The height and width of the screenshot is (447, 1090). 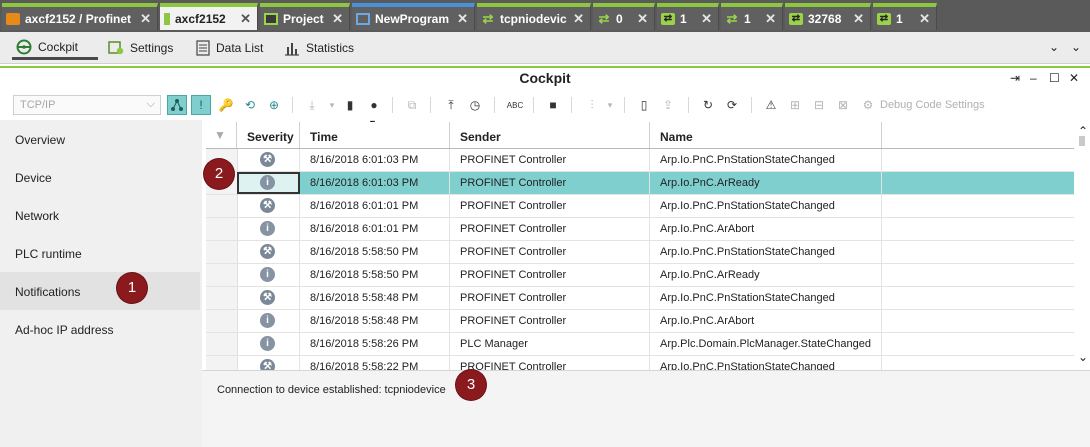 What do you see at coordinates (766, 275) in the screenshot?
I see `name-cell: Arp.Io.PnC.ArReady` at bounding box center [766, 275].